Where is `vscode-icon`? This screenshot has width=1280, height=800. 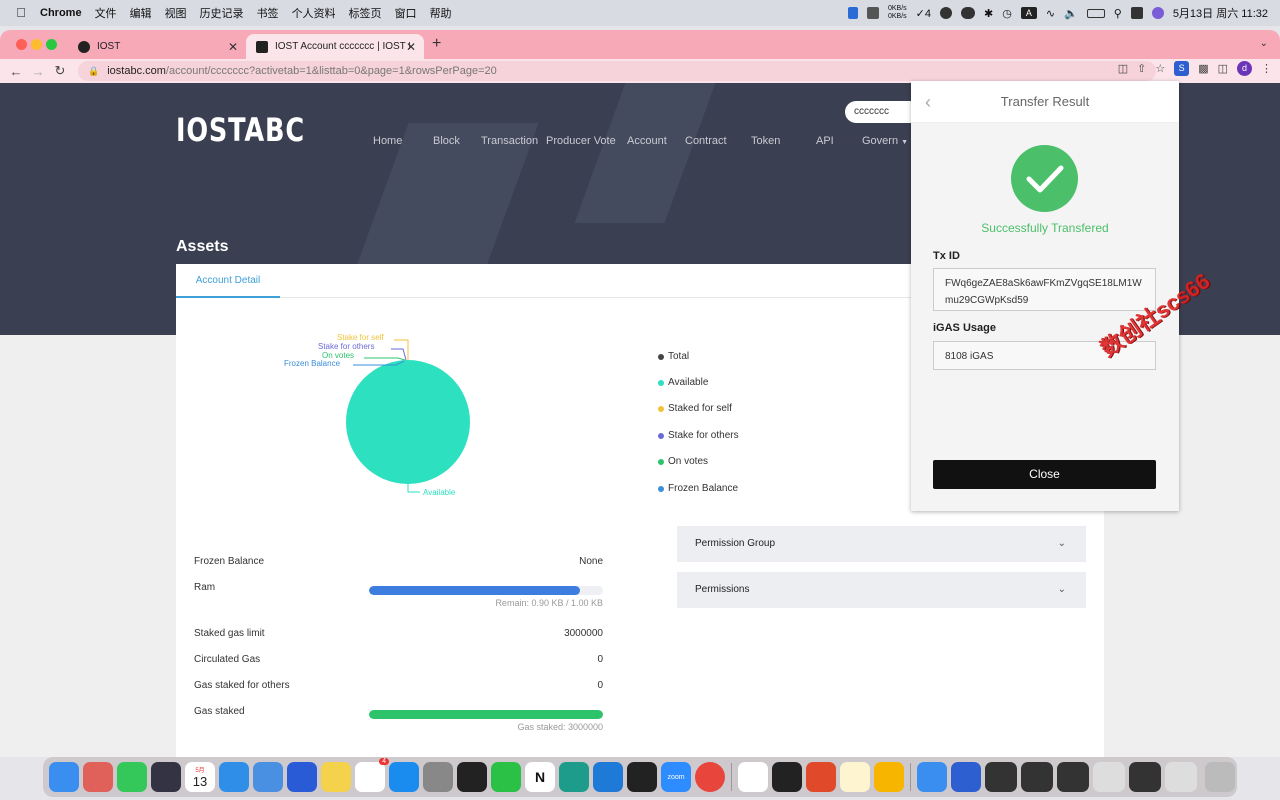
vscode-icon is located at coordinates (608, 777).